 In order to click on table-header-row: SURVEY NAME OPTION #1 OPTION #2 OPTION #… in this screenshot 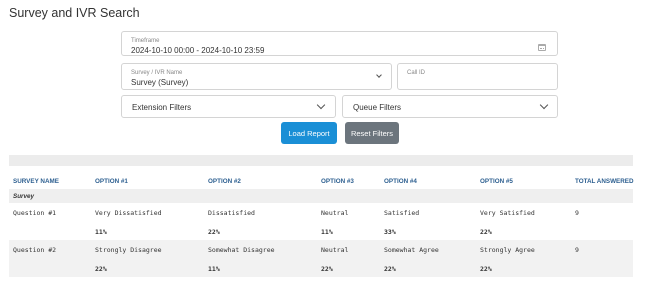, I will do `click(321, 181)`.